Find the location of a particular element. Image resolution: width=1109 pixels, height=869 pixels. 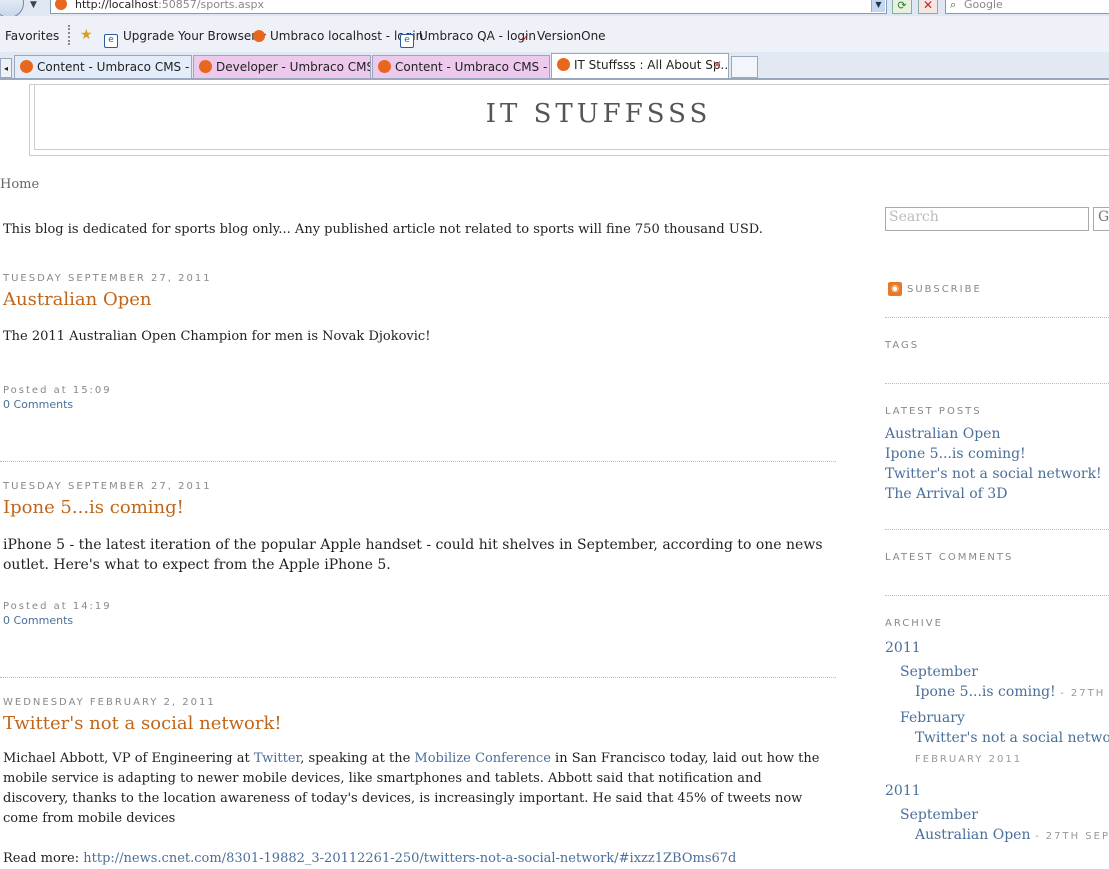

fav-upgrade-browser: e Upgrade Your Browser ▾ is located at coordinates (185, 38).